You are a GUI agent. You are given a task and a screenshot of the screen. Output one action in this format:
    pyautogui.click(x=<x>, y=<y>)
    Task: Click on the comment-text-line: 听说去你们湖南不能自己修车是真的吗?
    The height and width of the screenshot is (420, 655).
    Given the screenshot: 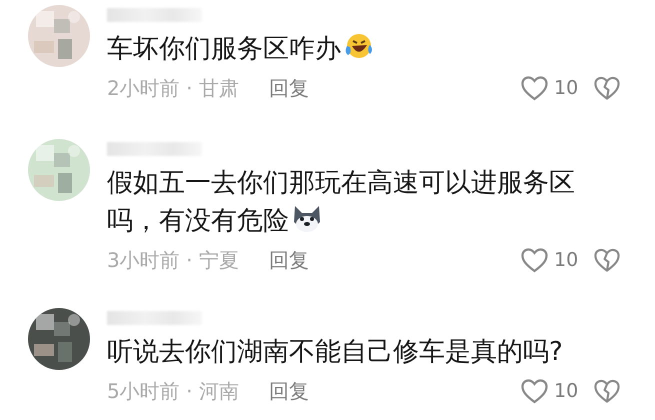 What is the action you would take?
    pyautogui.click(x=335, y=352)
    